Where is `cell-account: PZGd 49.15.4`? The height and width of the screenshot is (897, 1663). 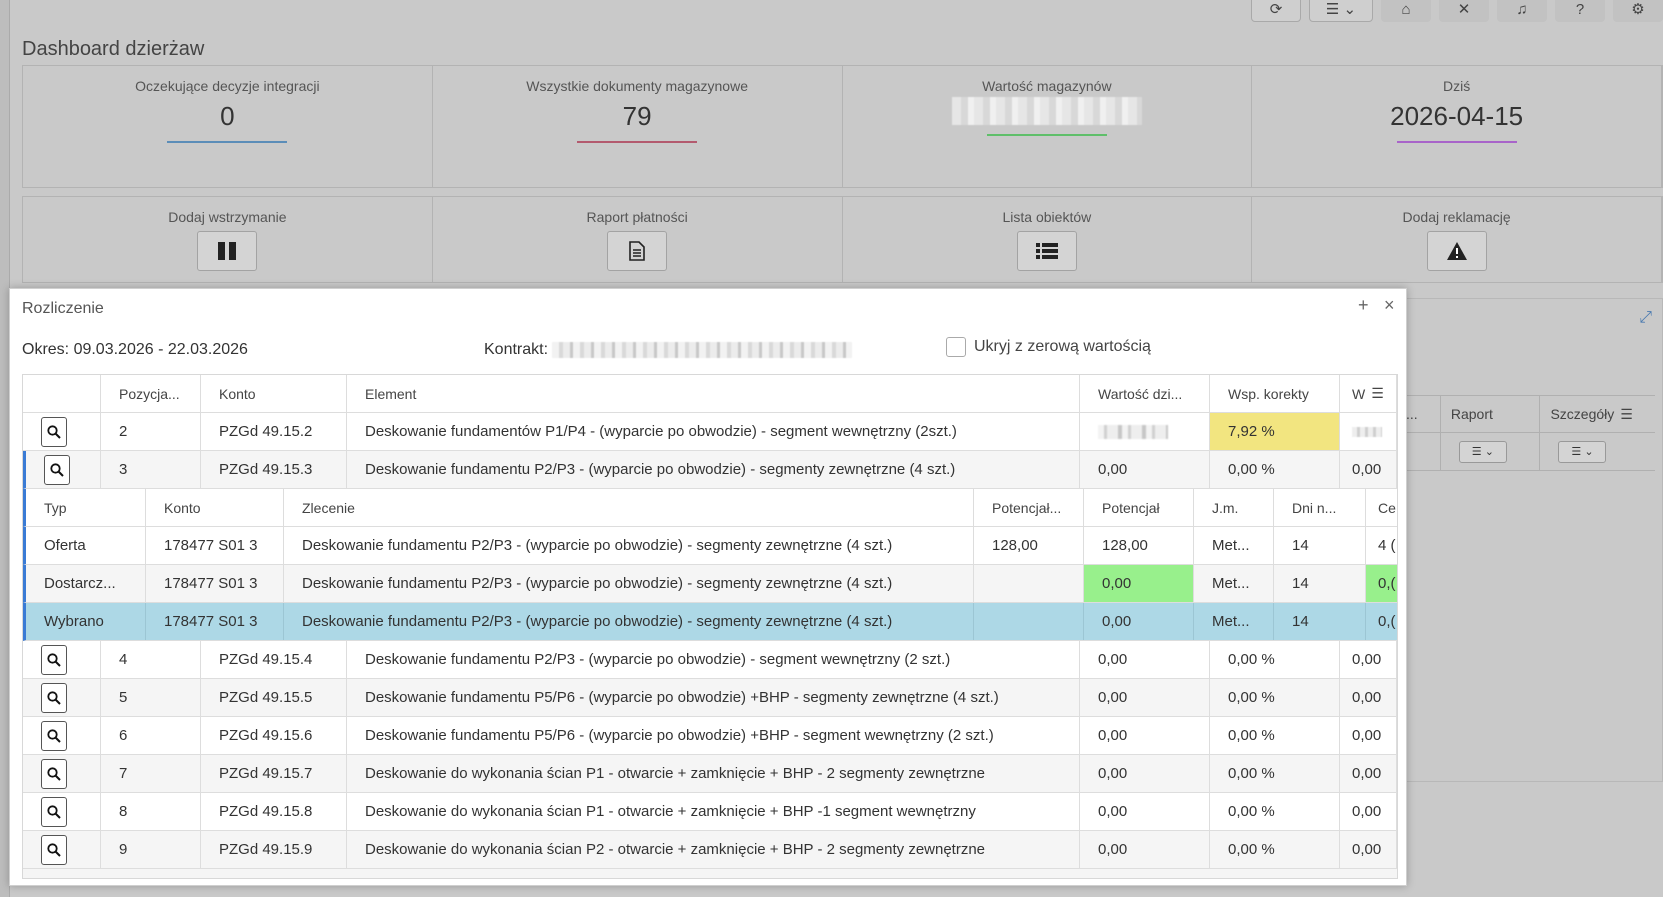
cell-account: PZGd 49.15.4 is located at coordinates (274, 659).